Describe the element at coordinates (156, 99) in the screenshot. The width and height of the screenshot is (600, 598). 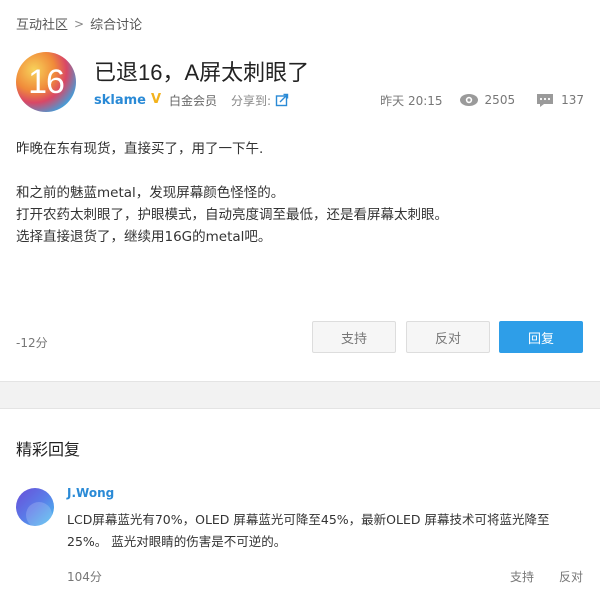
I see `verified-badge-icon: V` at that location.